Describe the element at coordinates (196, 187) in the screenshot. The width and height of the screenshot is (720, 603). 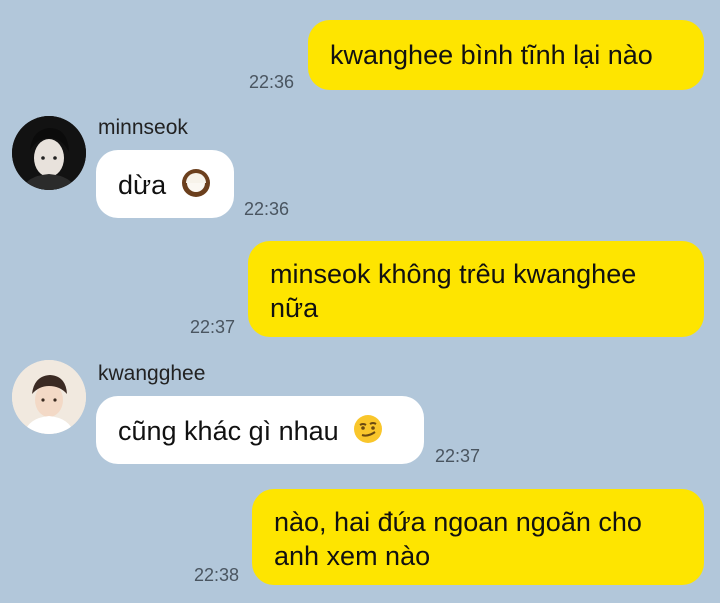
I see `coconut-icon` at that location.